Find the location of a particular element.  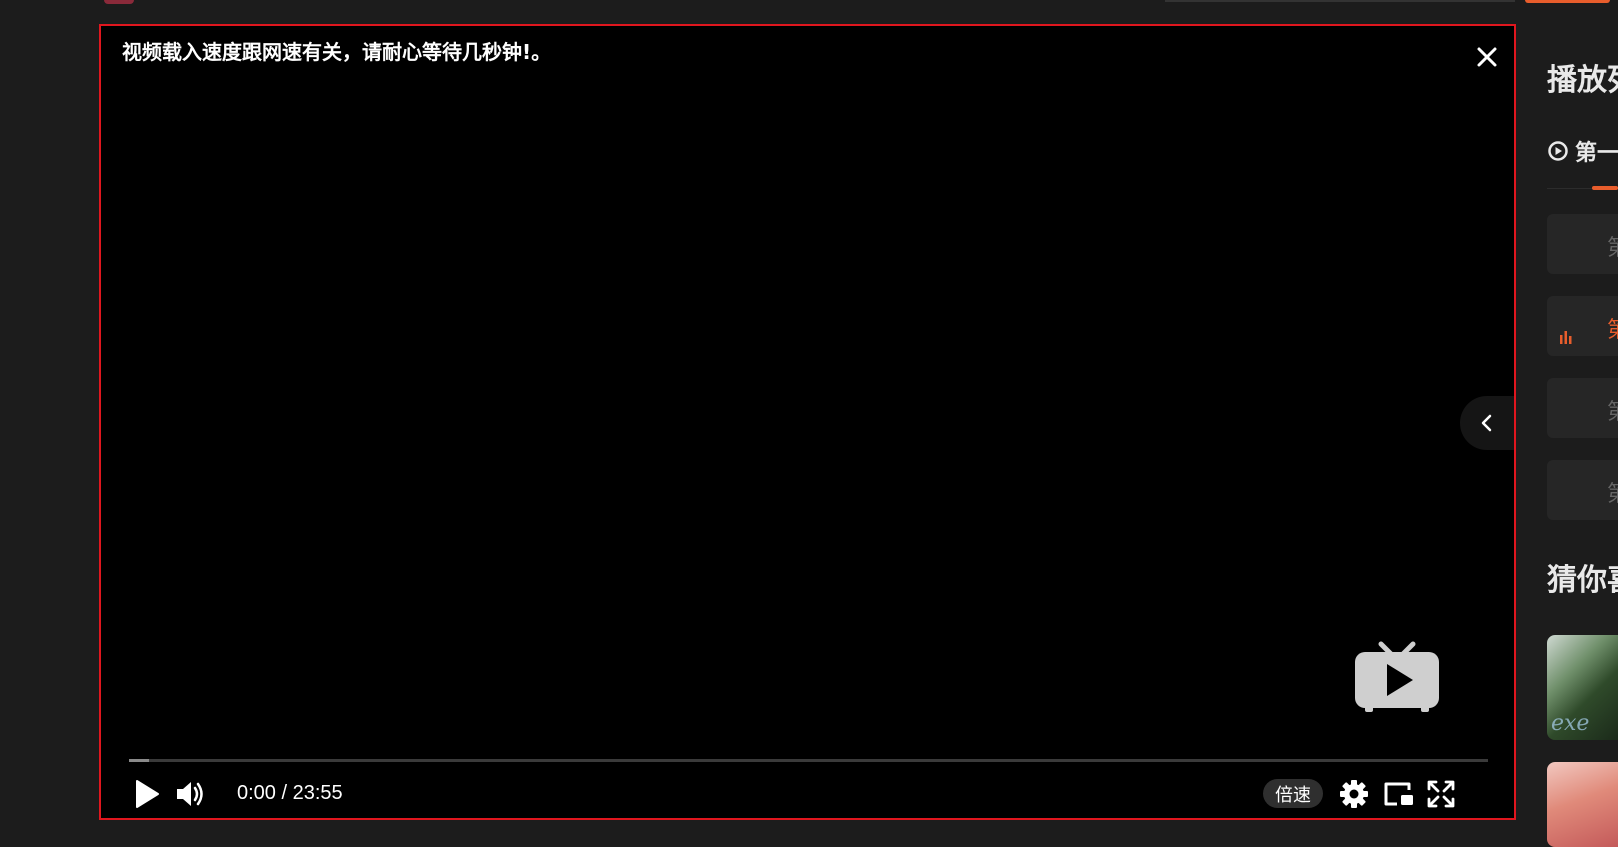

tab-source-1: 第一 is located at coordinates (1582, 151).